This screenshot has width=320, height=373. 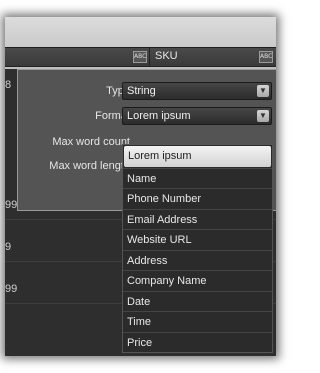 I want to click on grid-cell-fragment: 9, so click(x=8, y=247).